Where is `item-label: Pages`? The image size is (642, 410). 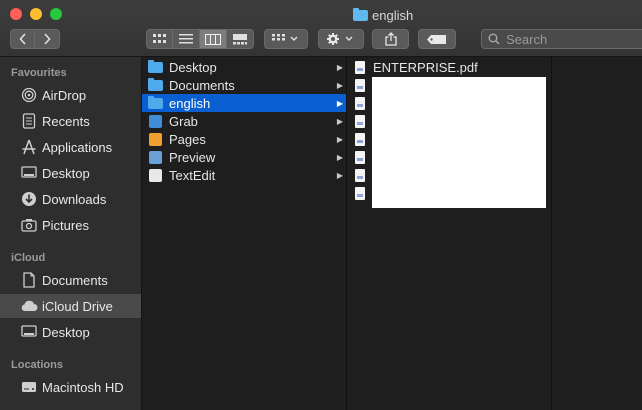 item-label: Pages is located at coordinates (187, 139).